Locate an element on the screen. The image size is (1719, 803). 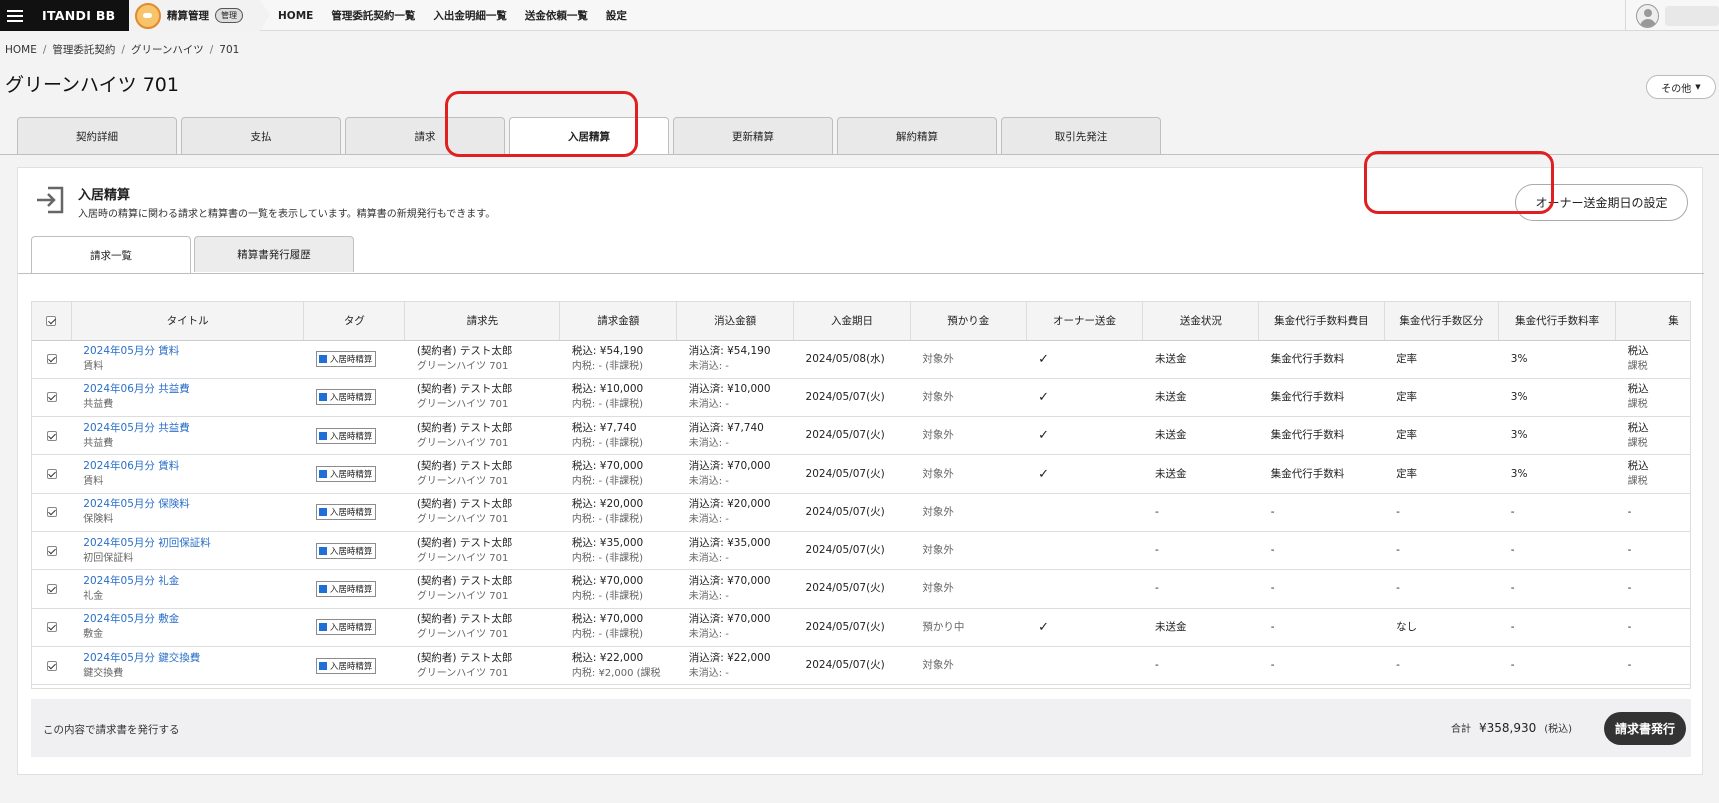
cell-owner is located at coordinates (1084, 666).